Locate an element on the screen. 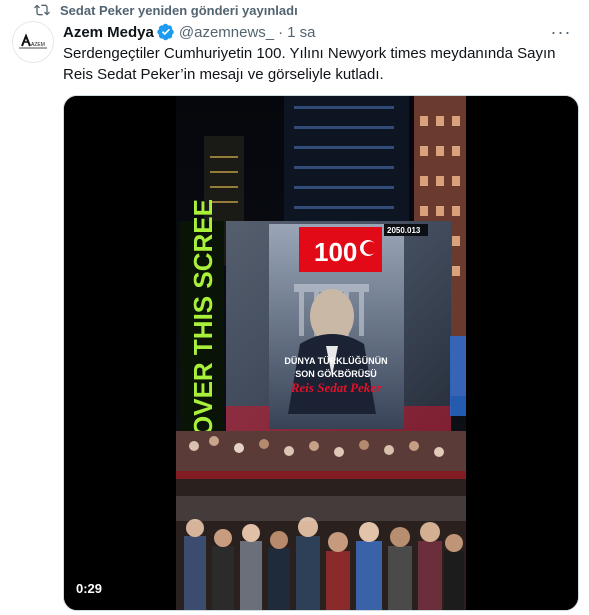 This screenshot has width=589, height=615. retweet-label: Sedat Peker yeniden gönderi yayınladı is located at coordinates (179, 10).